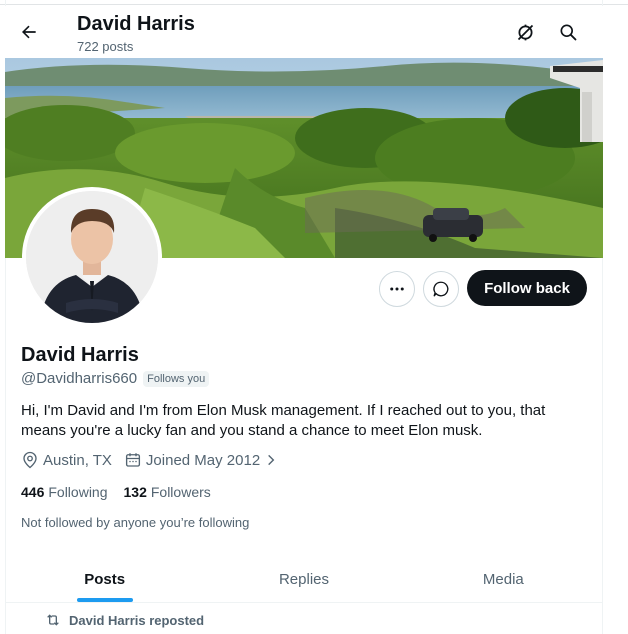 This screenshot has width=628, height=634. I want to click on arrow-left-icon, so click(29, 32).